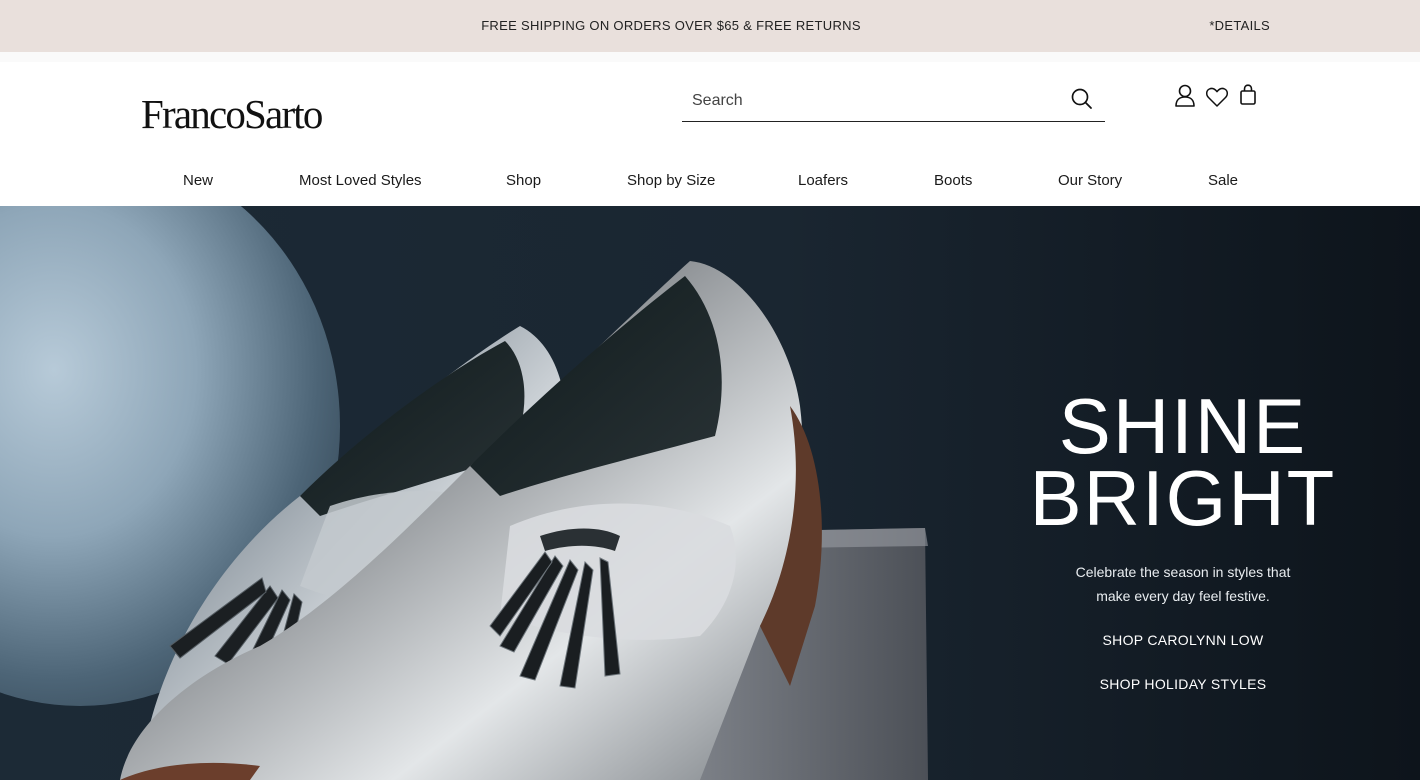  I want to click on account-icon, so click(1185, 96).